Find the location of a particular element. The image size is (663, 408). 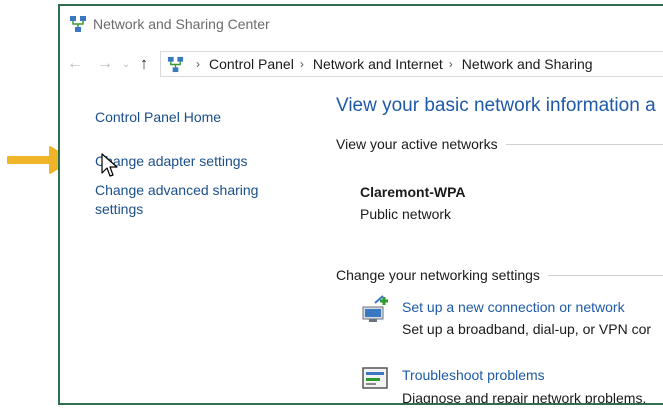

recent-locations-chevron-down-icon: ⌄ is located at coordinates (126, 64).